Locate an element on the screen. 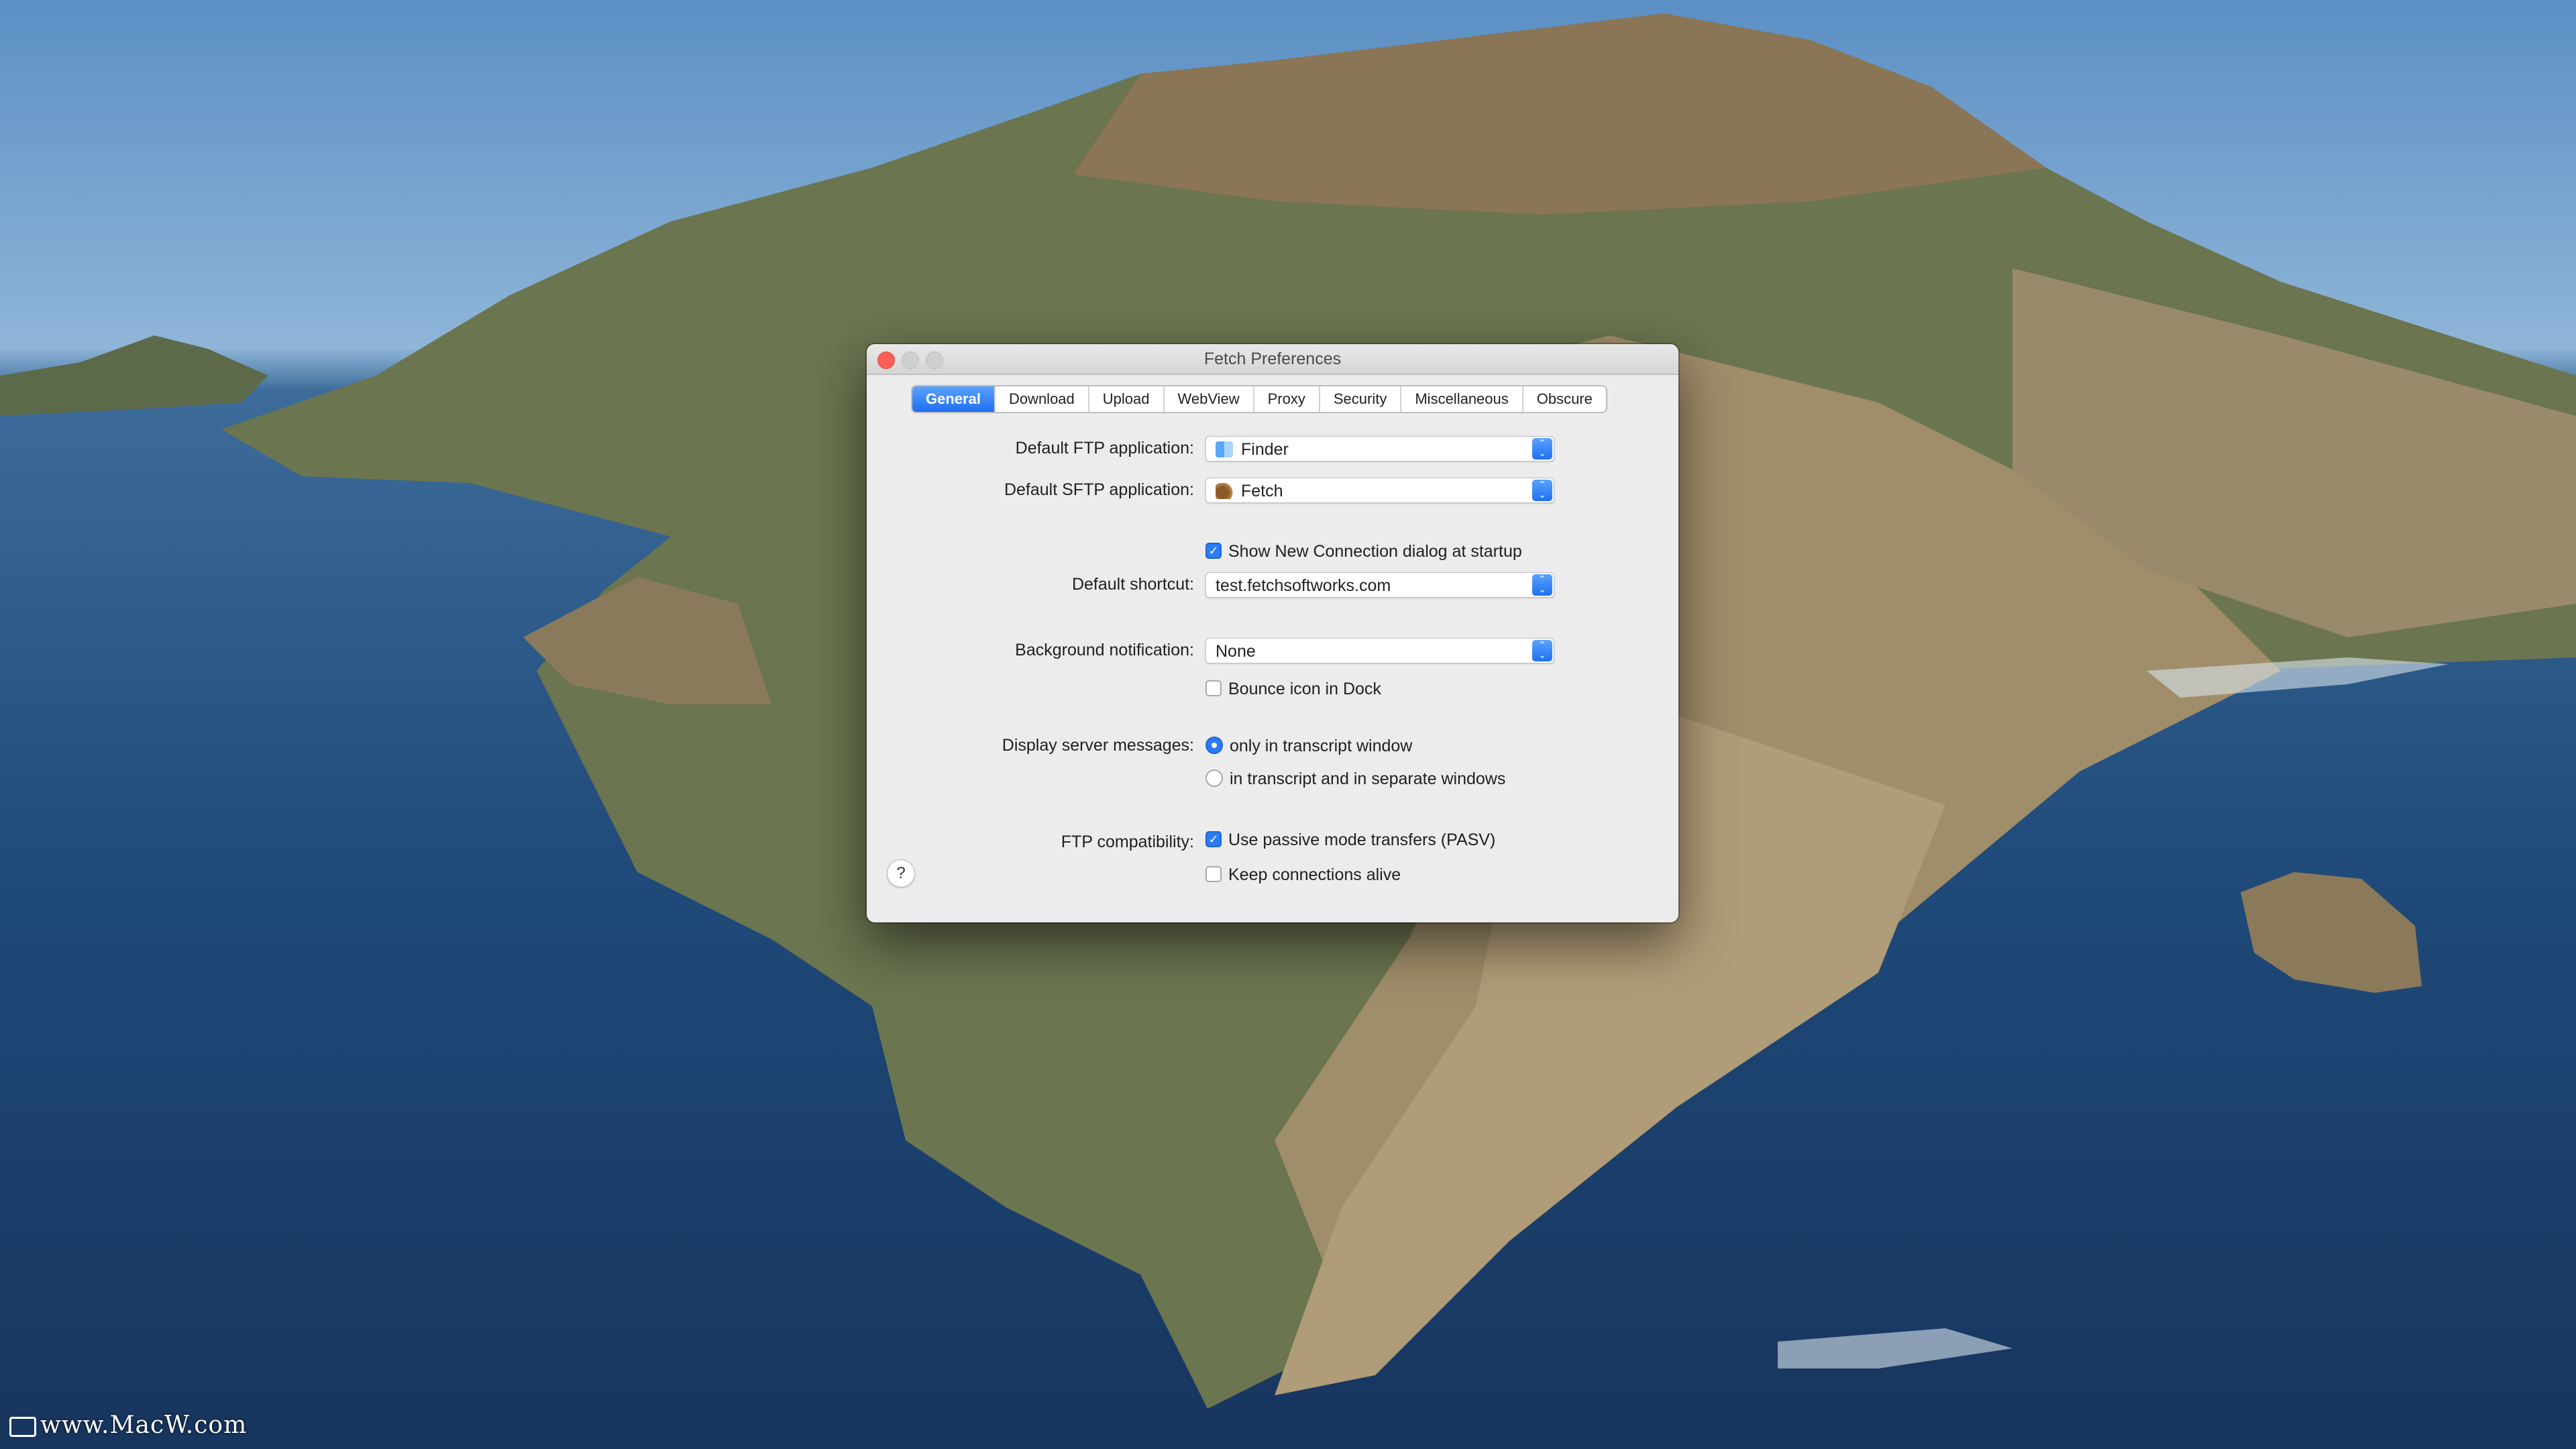 This screenshot has height=1449, width=2576. tab-obscure: Obscure is located at coordinates (1563, 399).